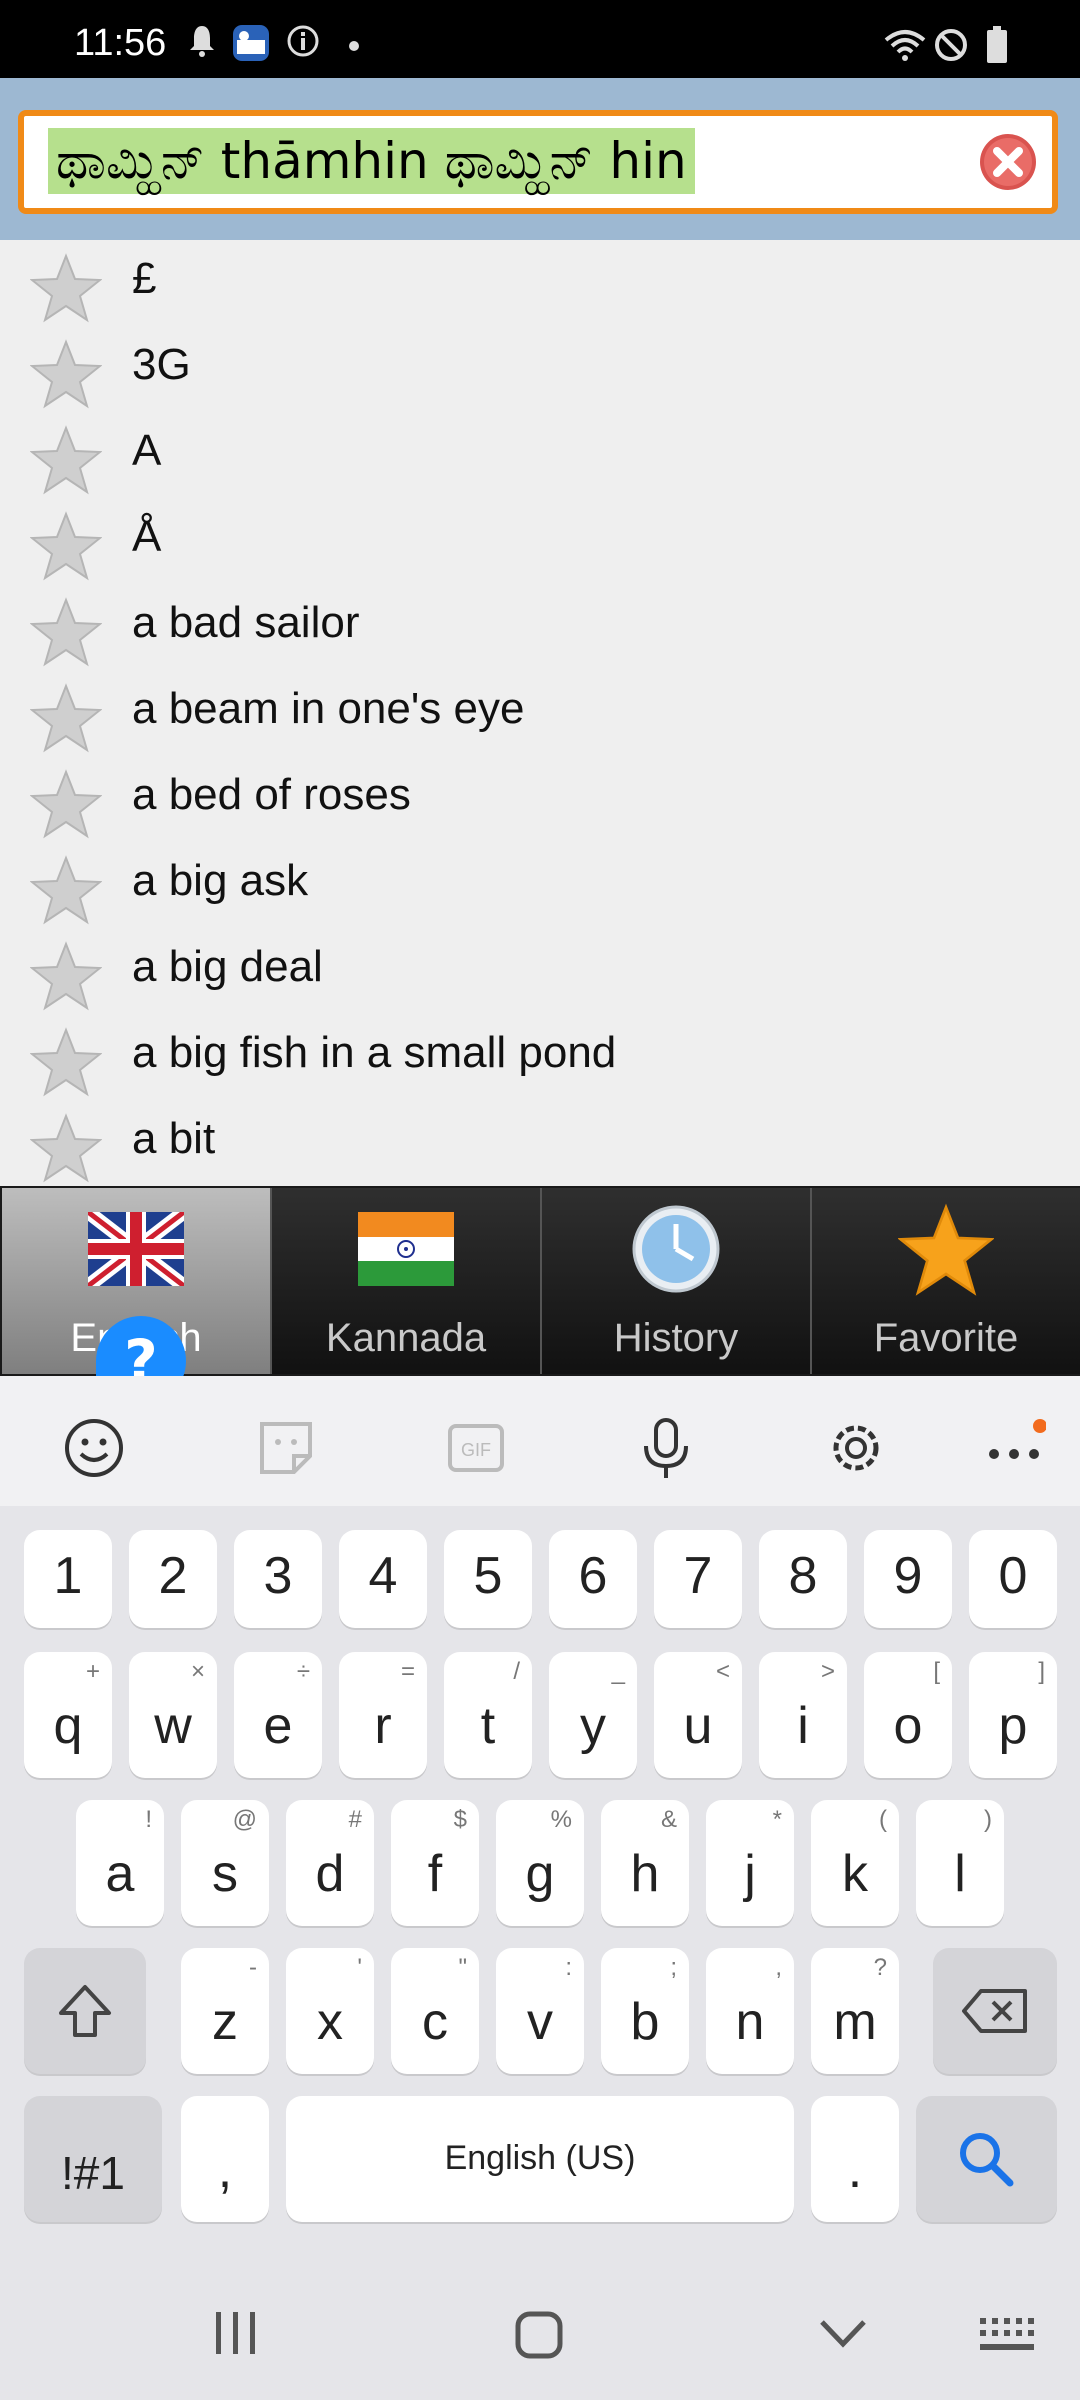  What do you see at coordinates (540, 2159) in the screenshot?
I see `space-key: English (US)` at bounding box center [540, 2159].